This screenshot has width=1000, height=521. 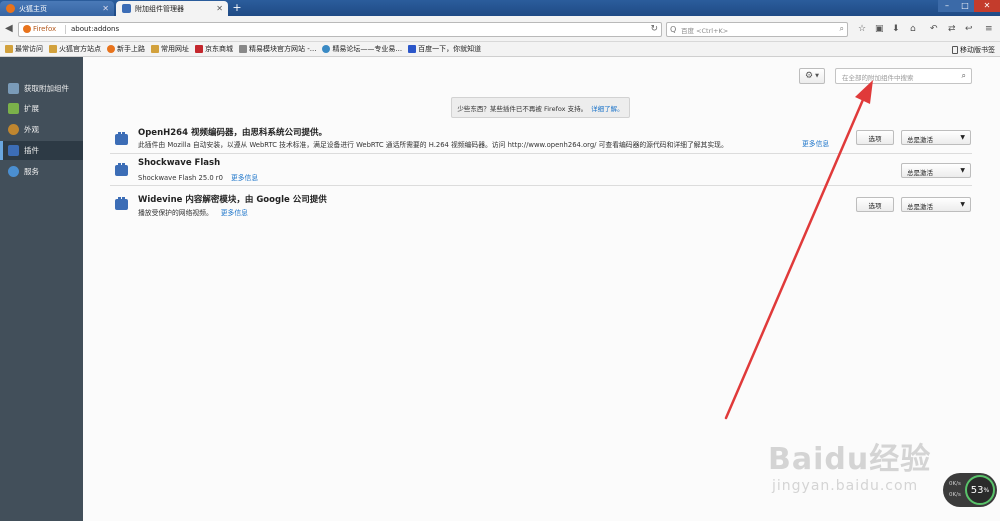 I want to click on cloud-icon, so click(x=13, y=171).